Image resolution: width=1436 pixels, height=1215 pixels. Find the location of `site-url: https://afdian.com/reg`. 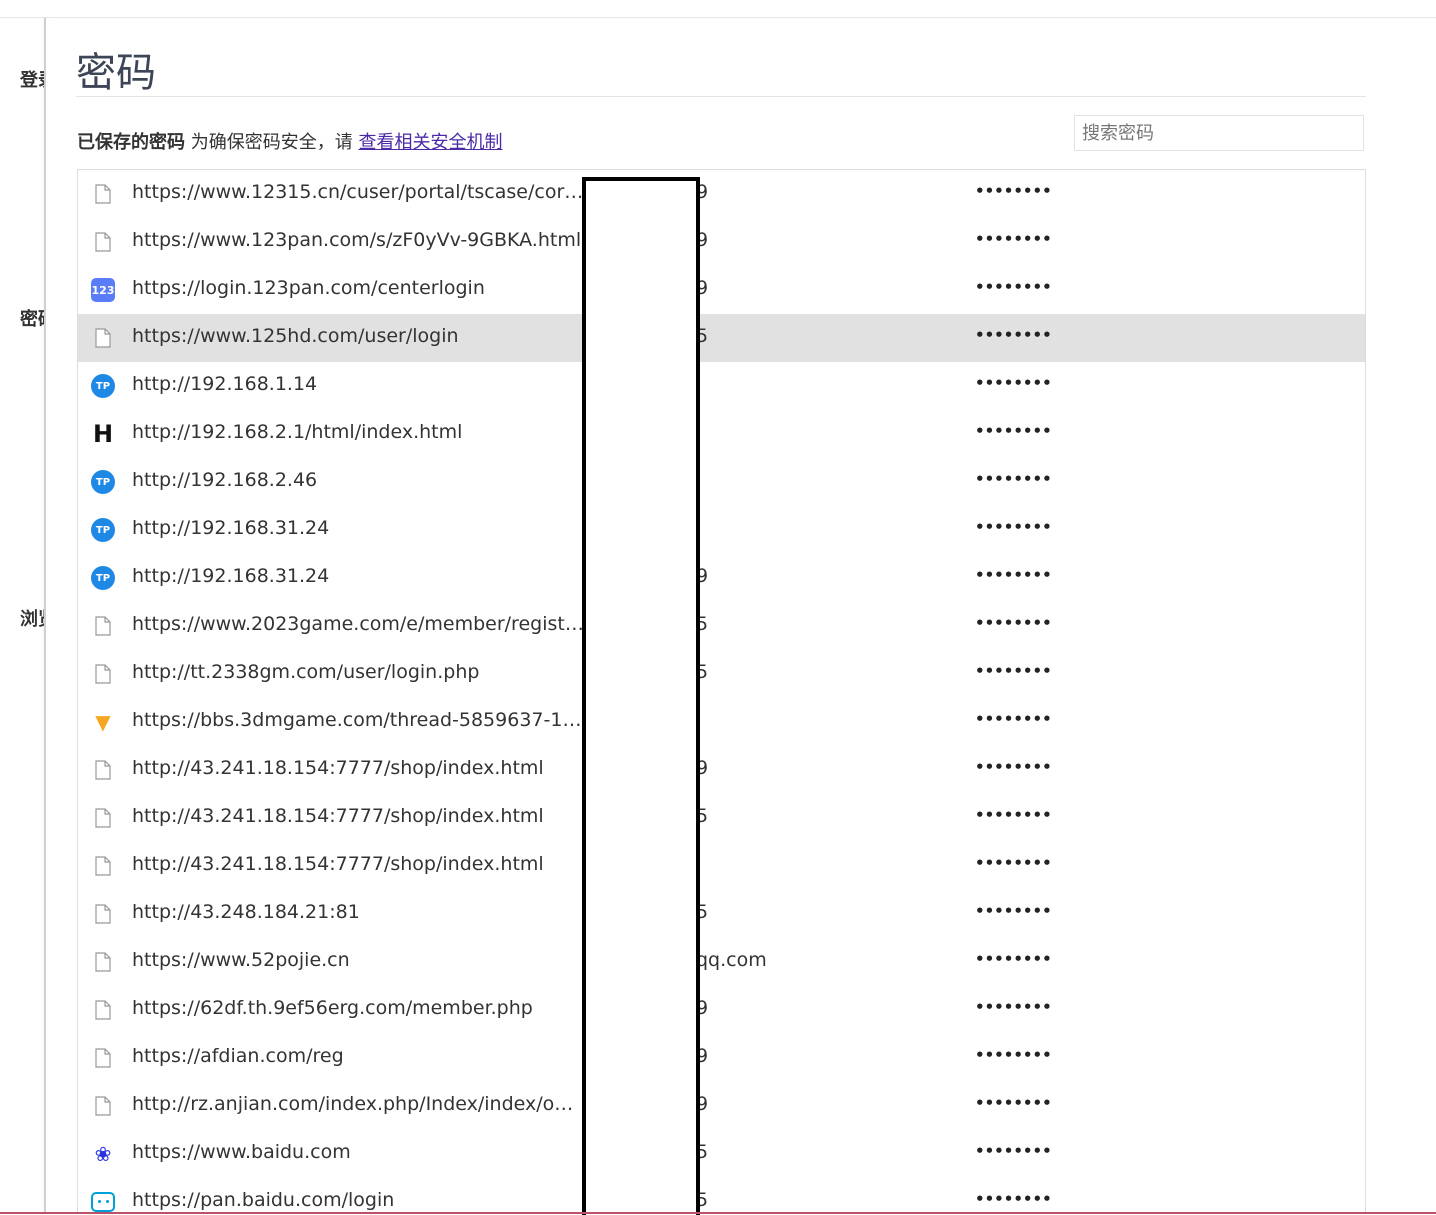

site-url: https://afdian.com/reg is located at coordinates (238, 1056).